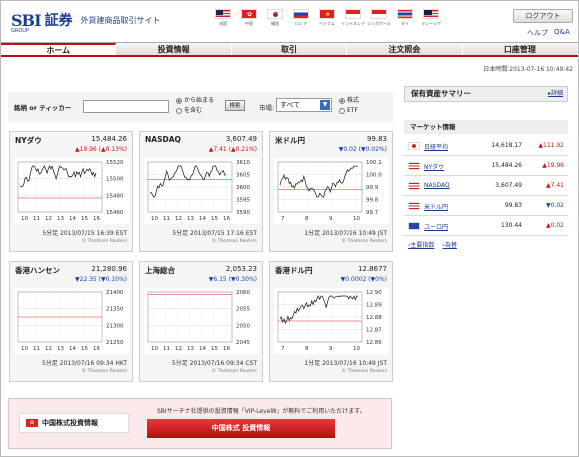  I want to click on major-index-label: 主要指数, so click(422, 245).